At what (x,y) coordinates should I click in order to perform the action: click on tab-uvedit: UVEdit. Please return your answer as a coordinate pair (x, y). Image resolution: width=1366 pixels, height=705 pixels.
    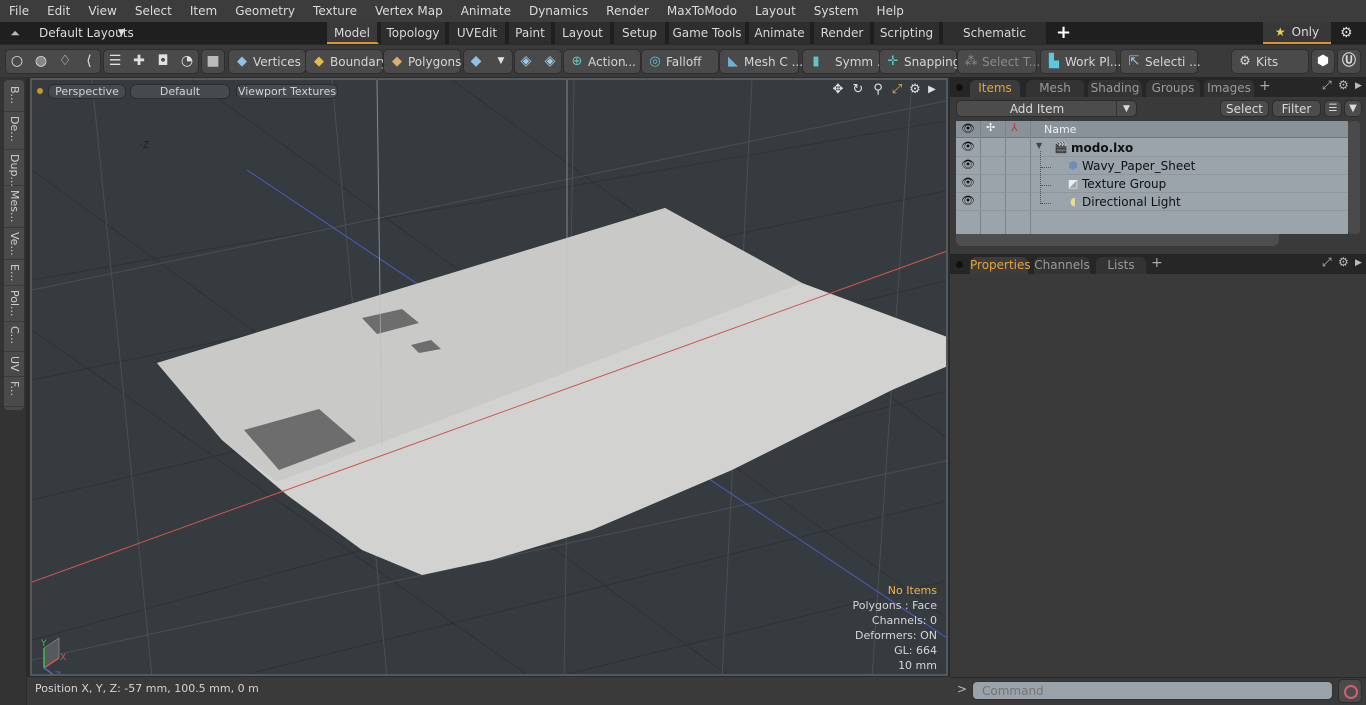
    Looking at the image, I should click on (478, 33).